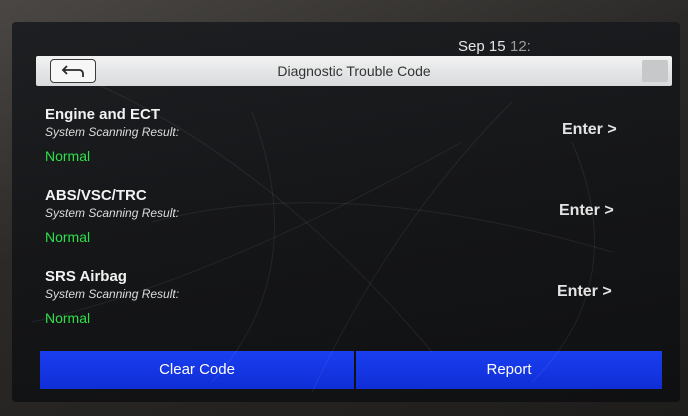 The width and height of the screenshot is (688, 416). Describe the element at coordinates (655, 71) in the screenshot. I see `menu-button` at that location.